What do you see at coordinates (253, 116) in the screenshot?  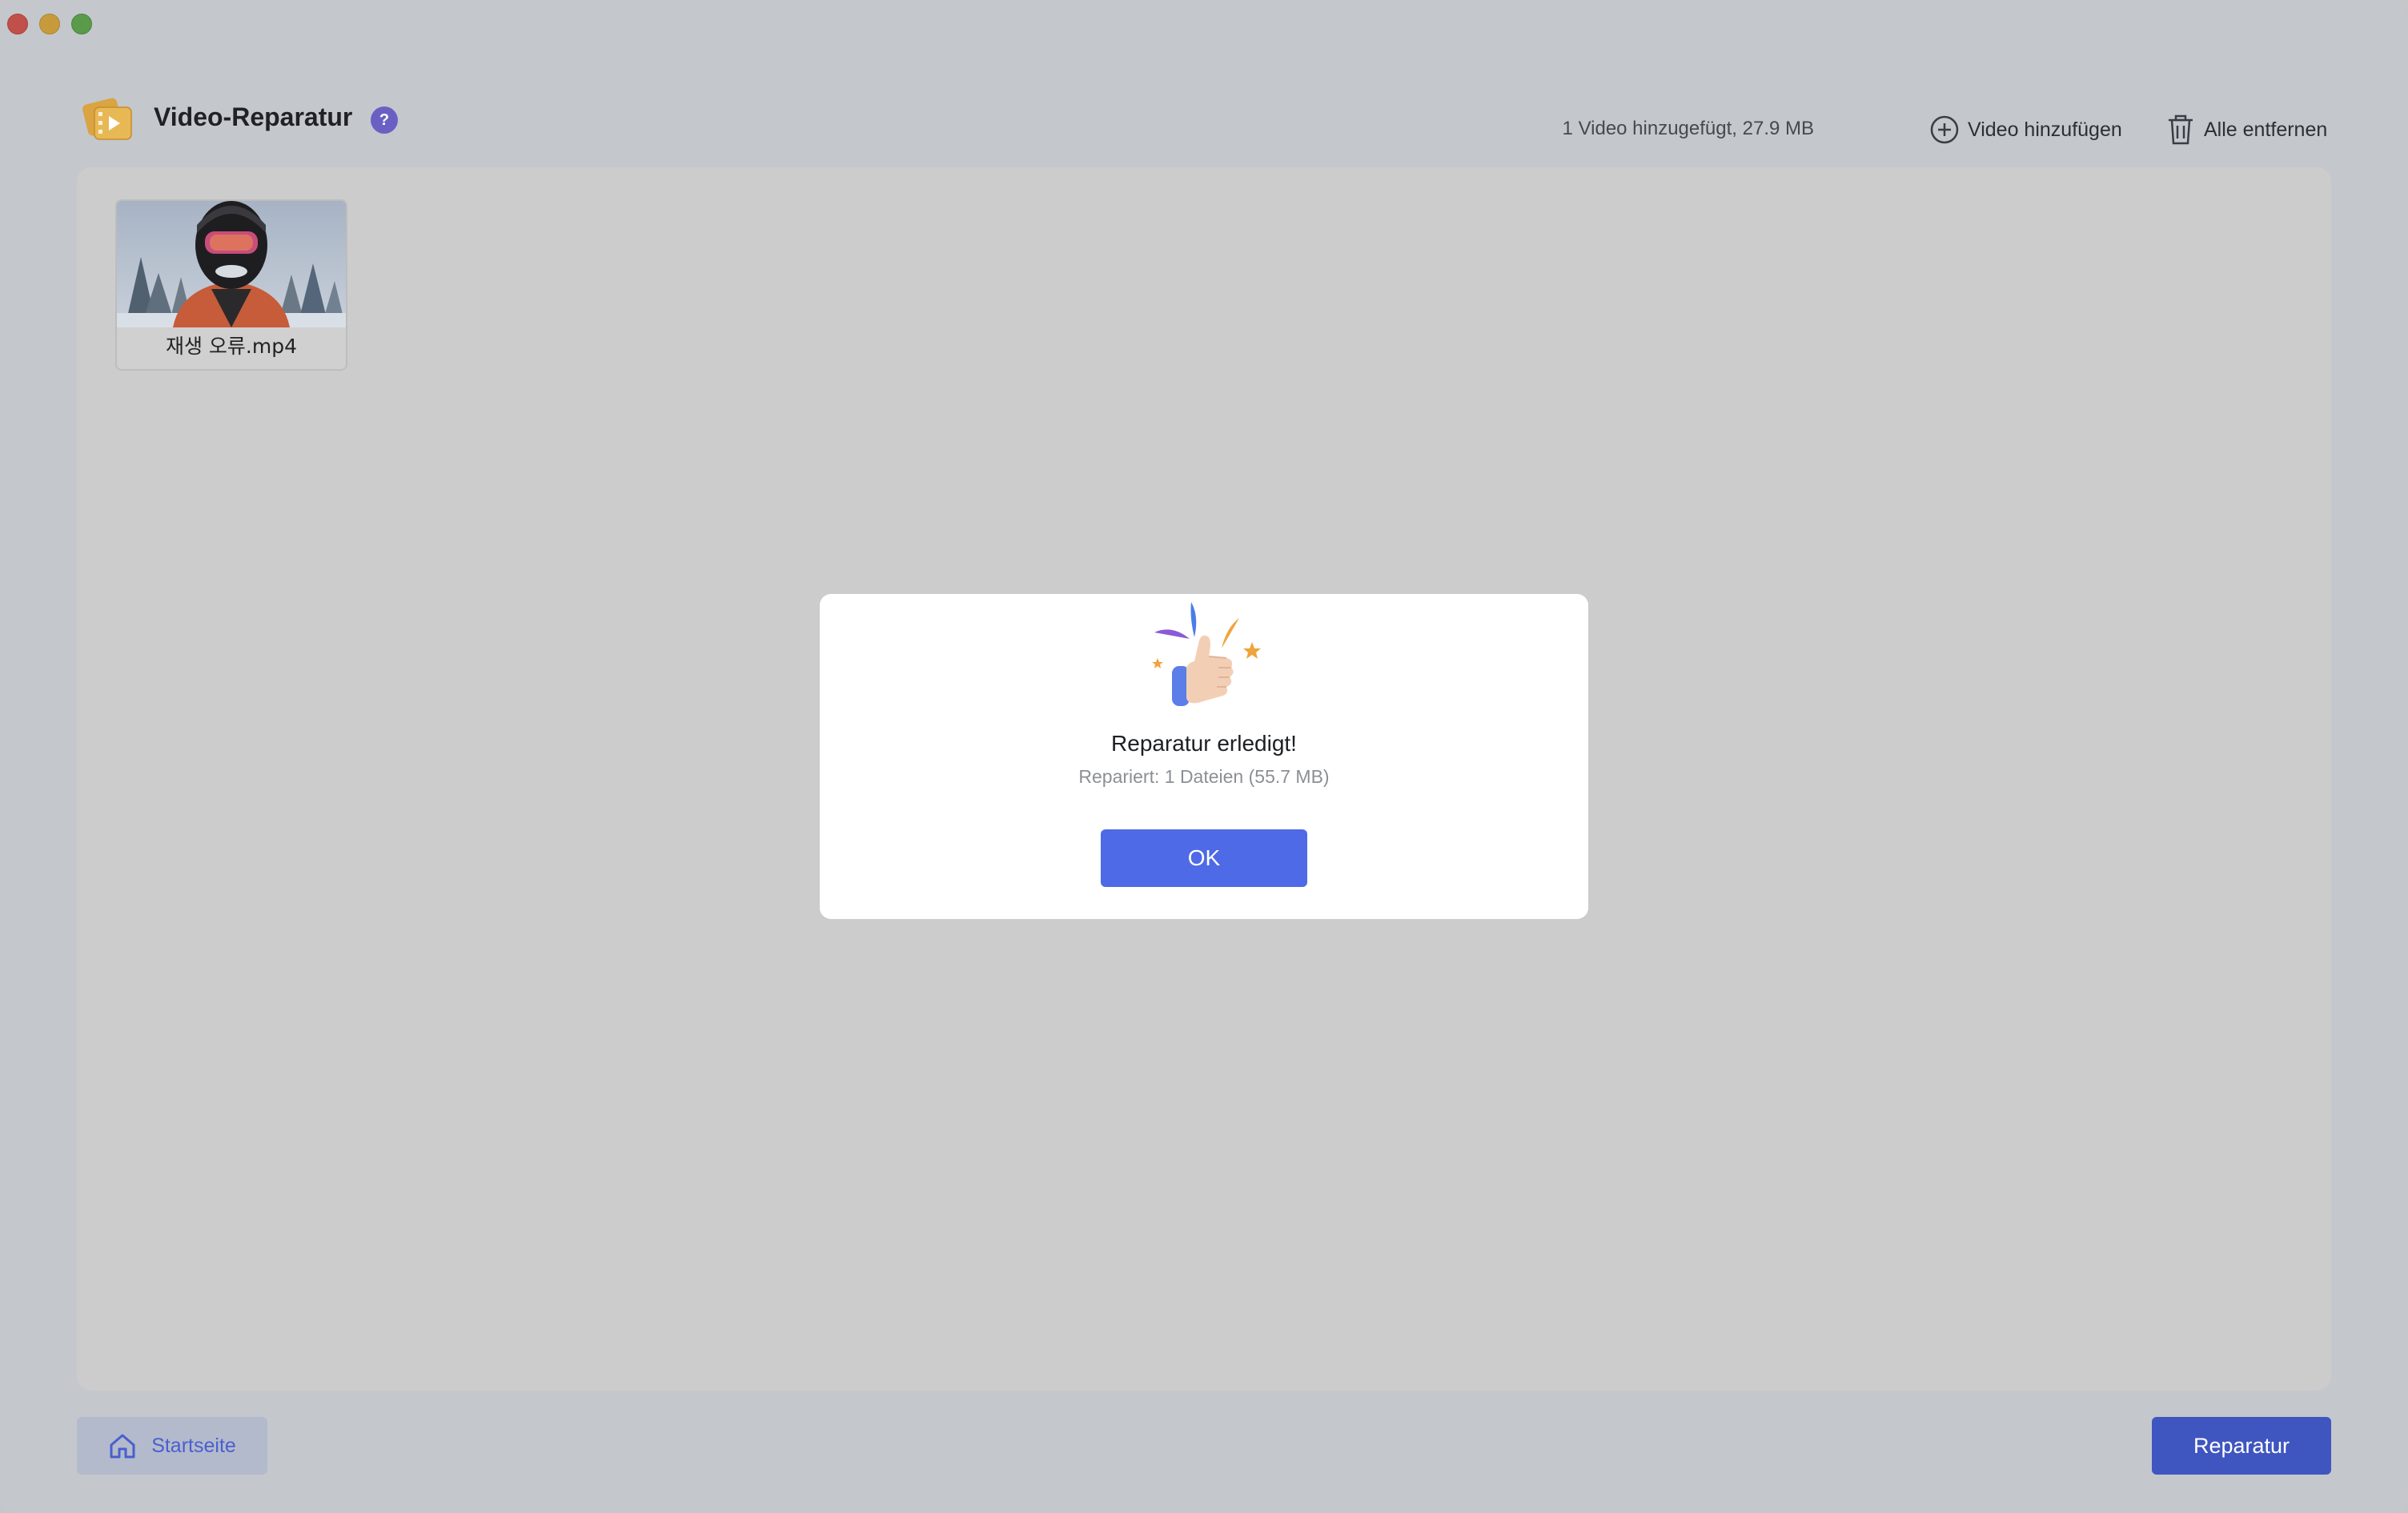 I see `page-title: Video-Reparatur` at bounding box center [253, 116].